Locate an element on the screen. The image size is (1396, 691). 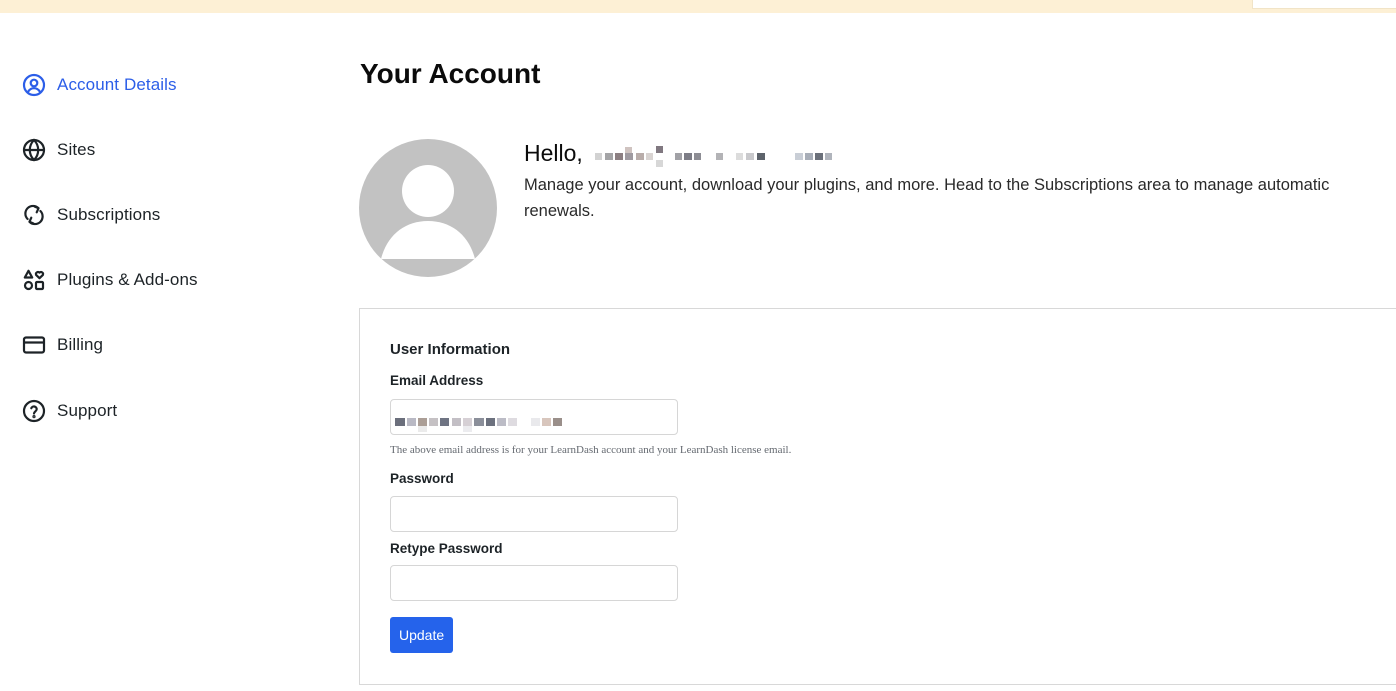
nav-item-account-details: Account Details is located at coordinates (165, 84).